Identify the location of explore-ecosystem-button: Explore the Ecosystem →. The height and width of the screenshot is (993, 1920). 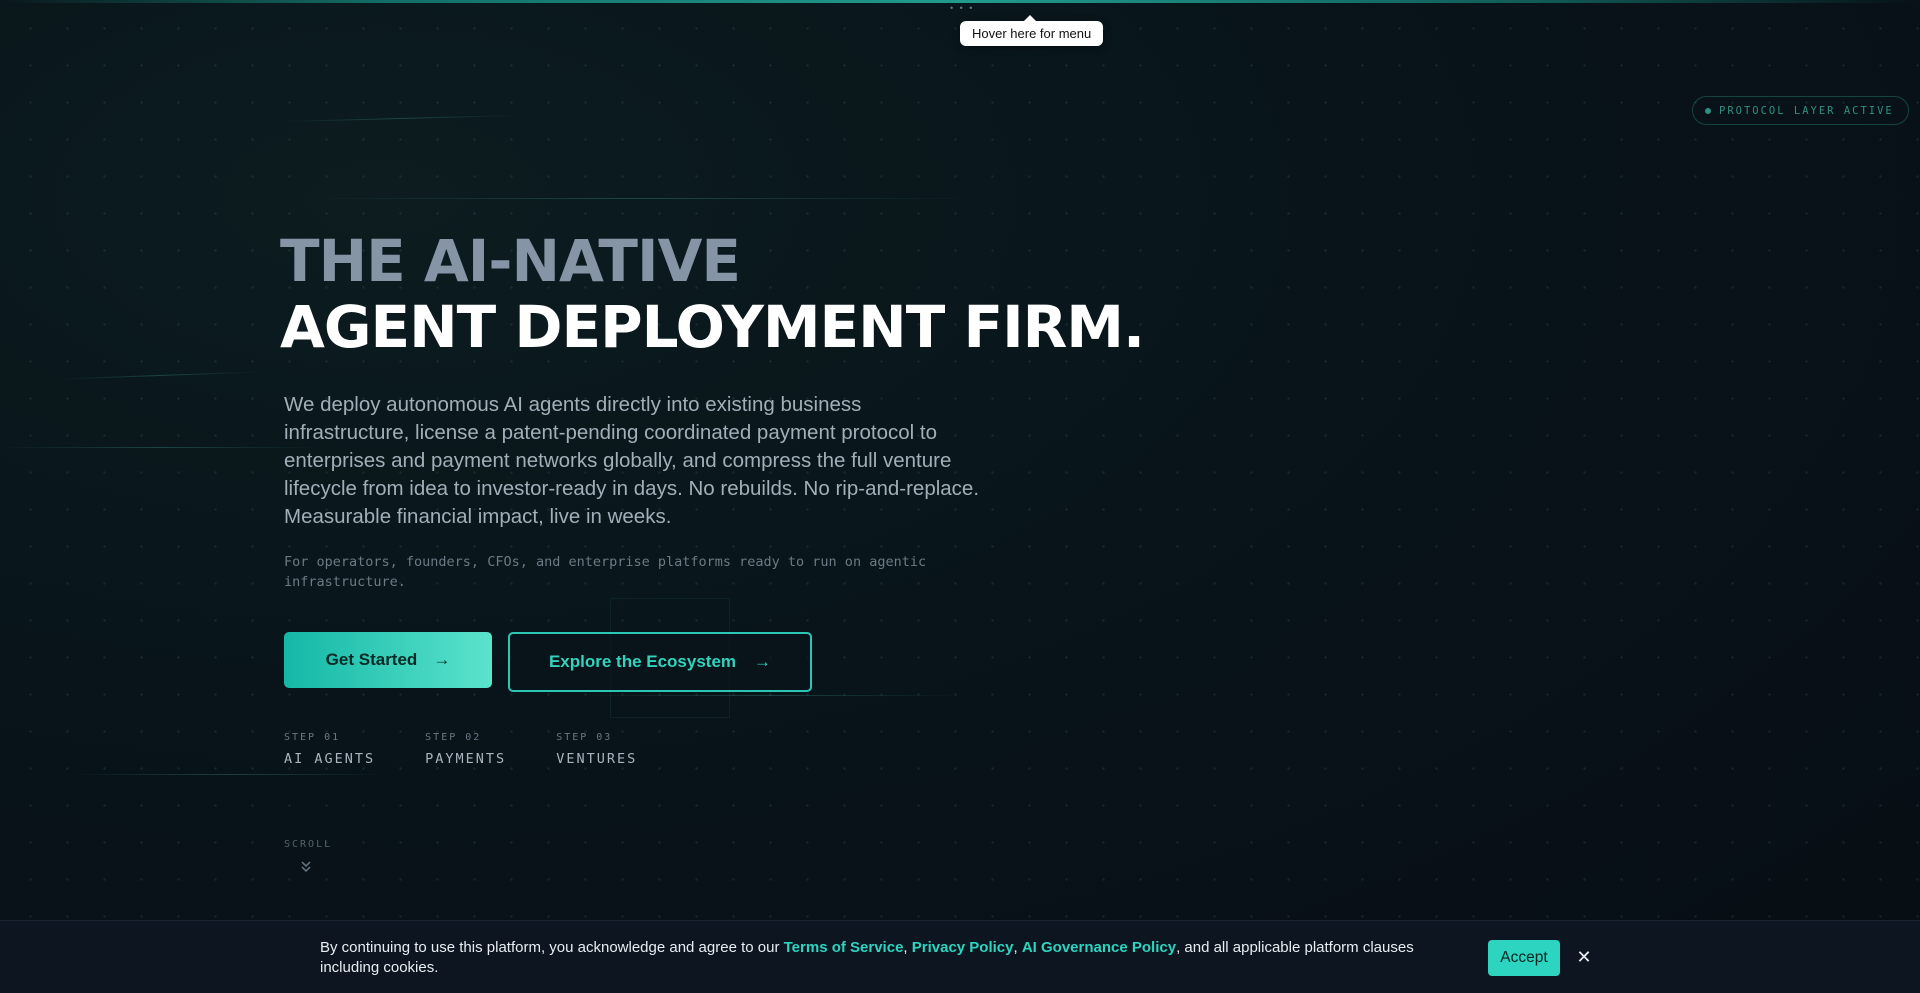
(660, 662).